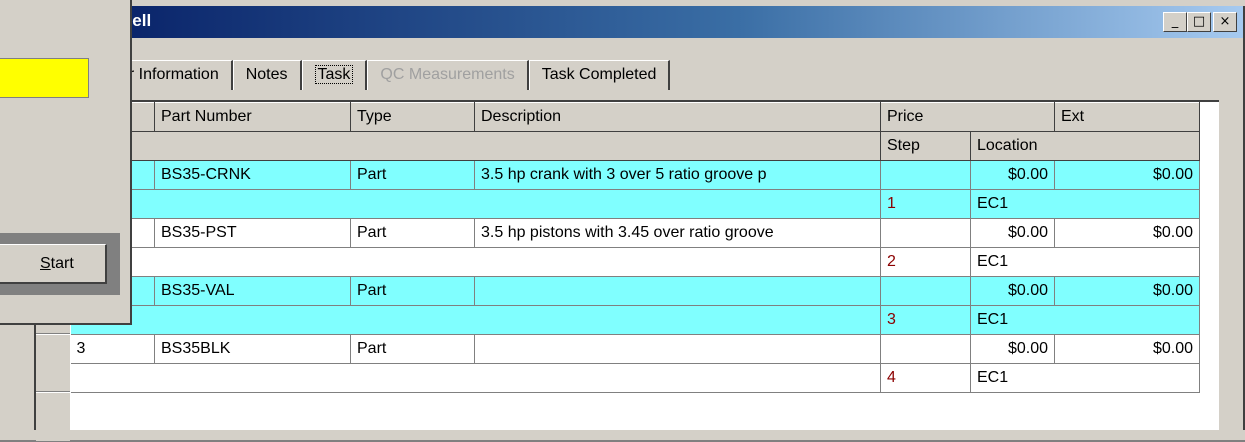  I want to click on close-button: ×, so click(1225, 22).